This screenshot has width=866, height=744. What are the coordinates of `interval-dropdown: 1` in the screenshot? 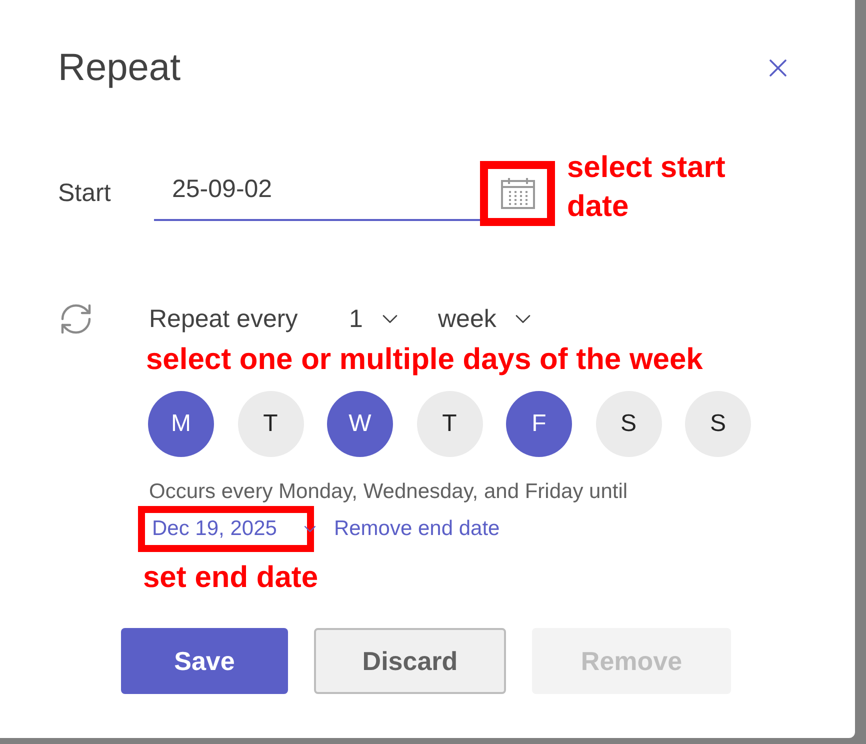 It's located at (393, 319).